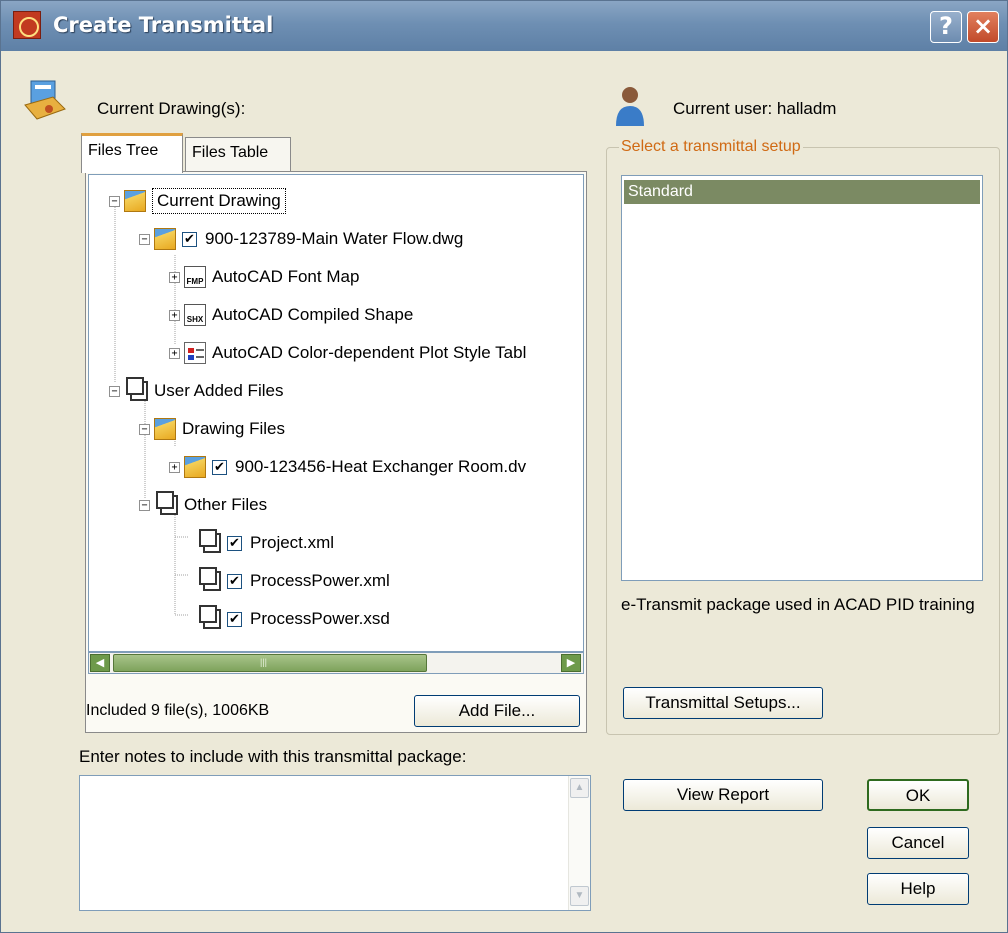 This screenshot has height=933, width=1008. What do you see at coordinates (219, 390) in the screenshot?
I see `tree-node-label: User Added Files` at bounding box center [219, 390].